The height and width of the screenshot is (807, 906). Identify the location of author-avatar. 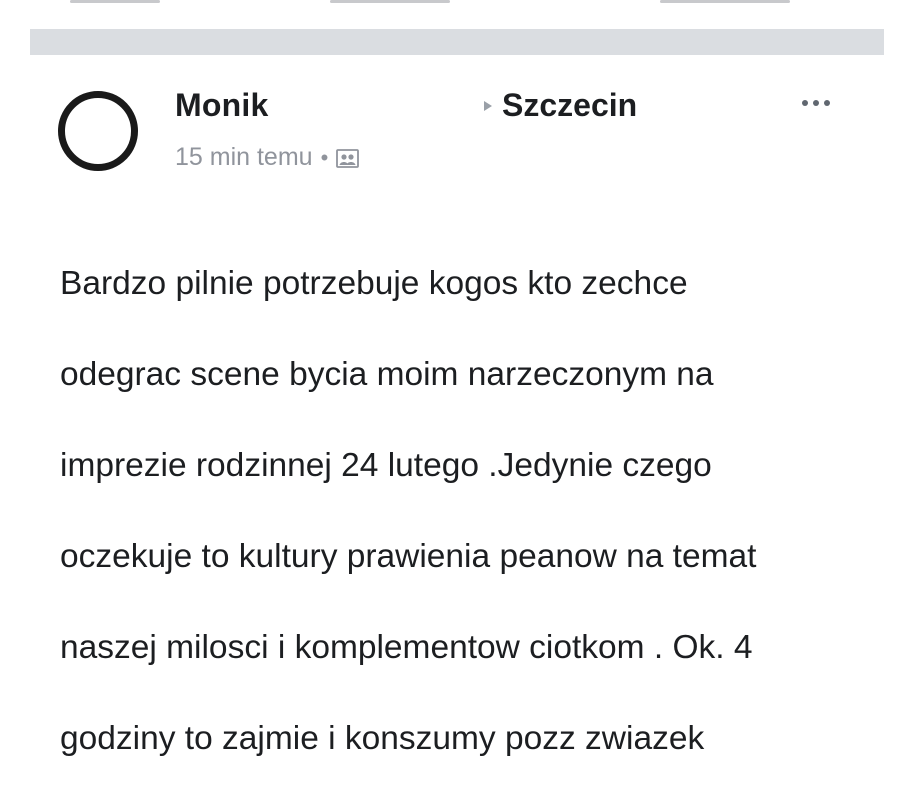
(98, 131).